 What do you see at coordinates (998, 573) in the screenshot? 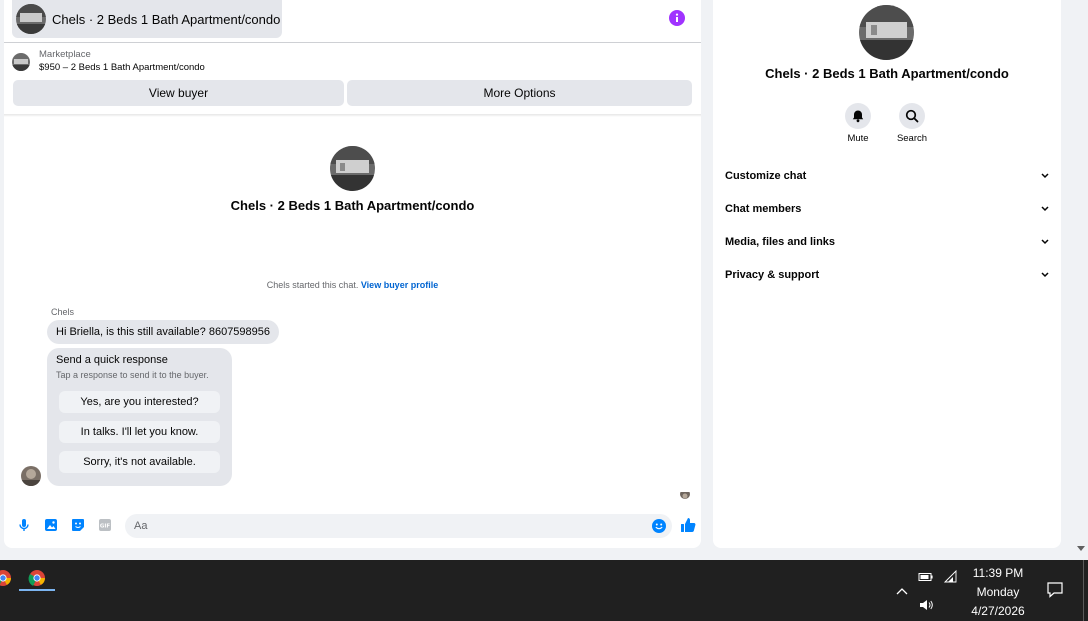
I see `clock-time: 11:39 PM` at bounding box center [998, 573].